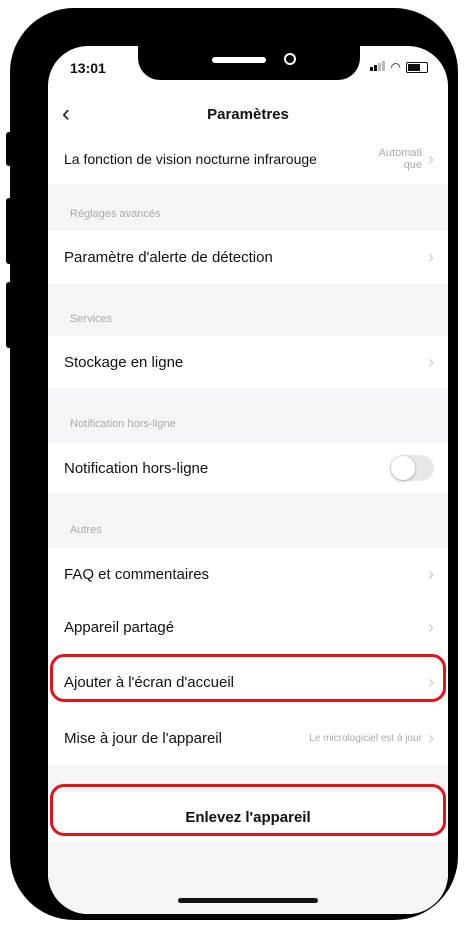  Describe the element at coordinates (400, 159) in the screenshot. I see `row-value: Automati que` at that location.